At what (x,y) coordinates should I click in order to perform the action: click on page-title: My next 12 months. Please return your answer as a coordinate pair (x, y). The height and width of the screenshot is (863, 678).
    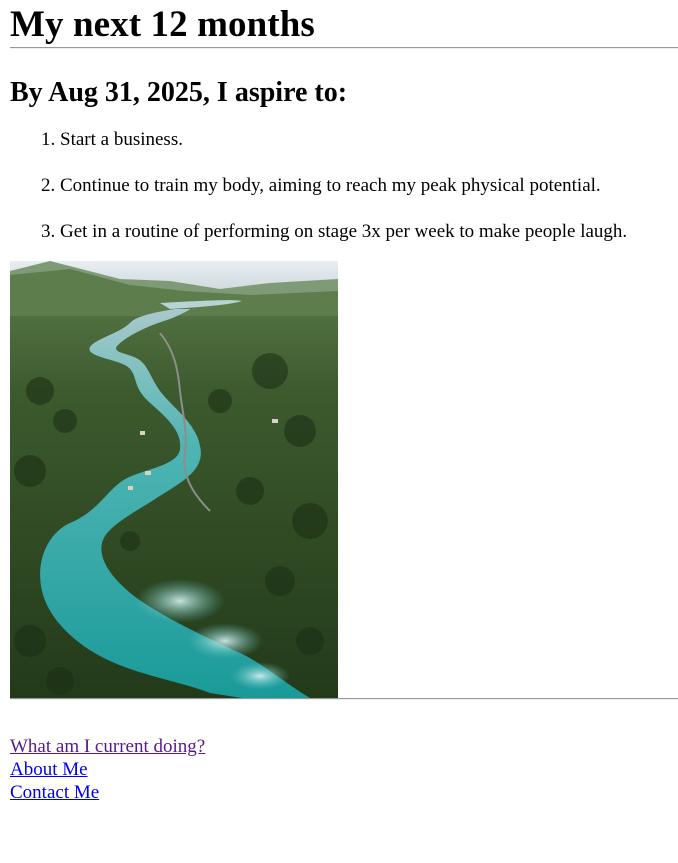
    Looking at the image, I should click on (162, 24).